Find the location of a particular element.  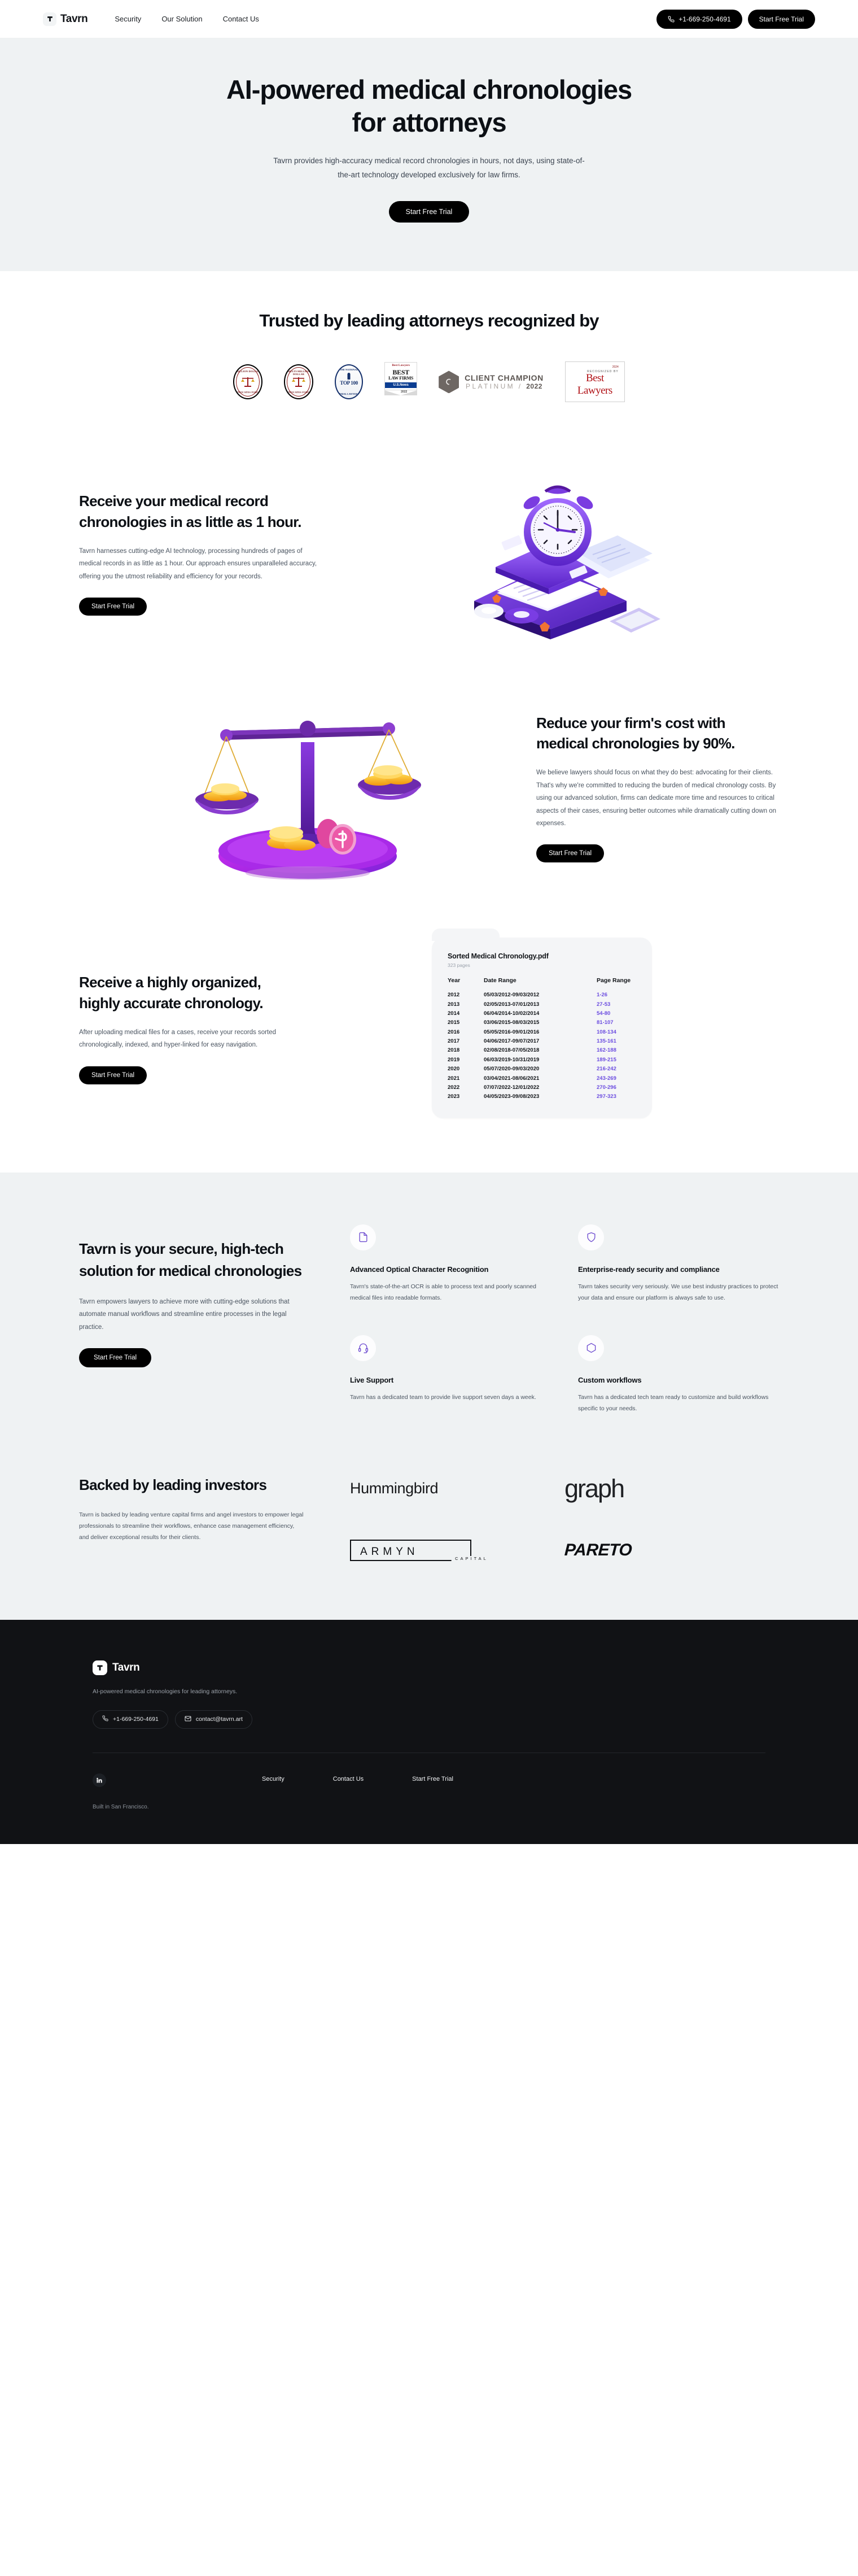

award-badge-best-lawyers: 2024 RECOGNIZED BY Best Lawyers is located at coordinates (594, 382).